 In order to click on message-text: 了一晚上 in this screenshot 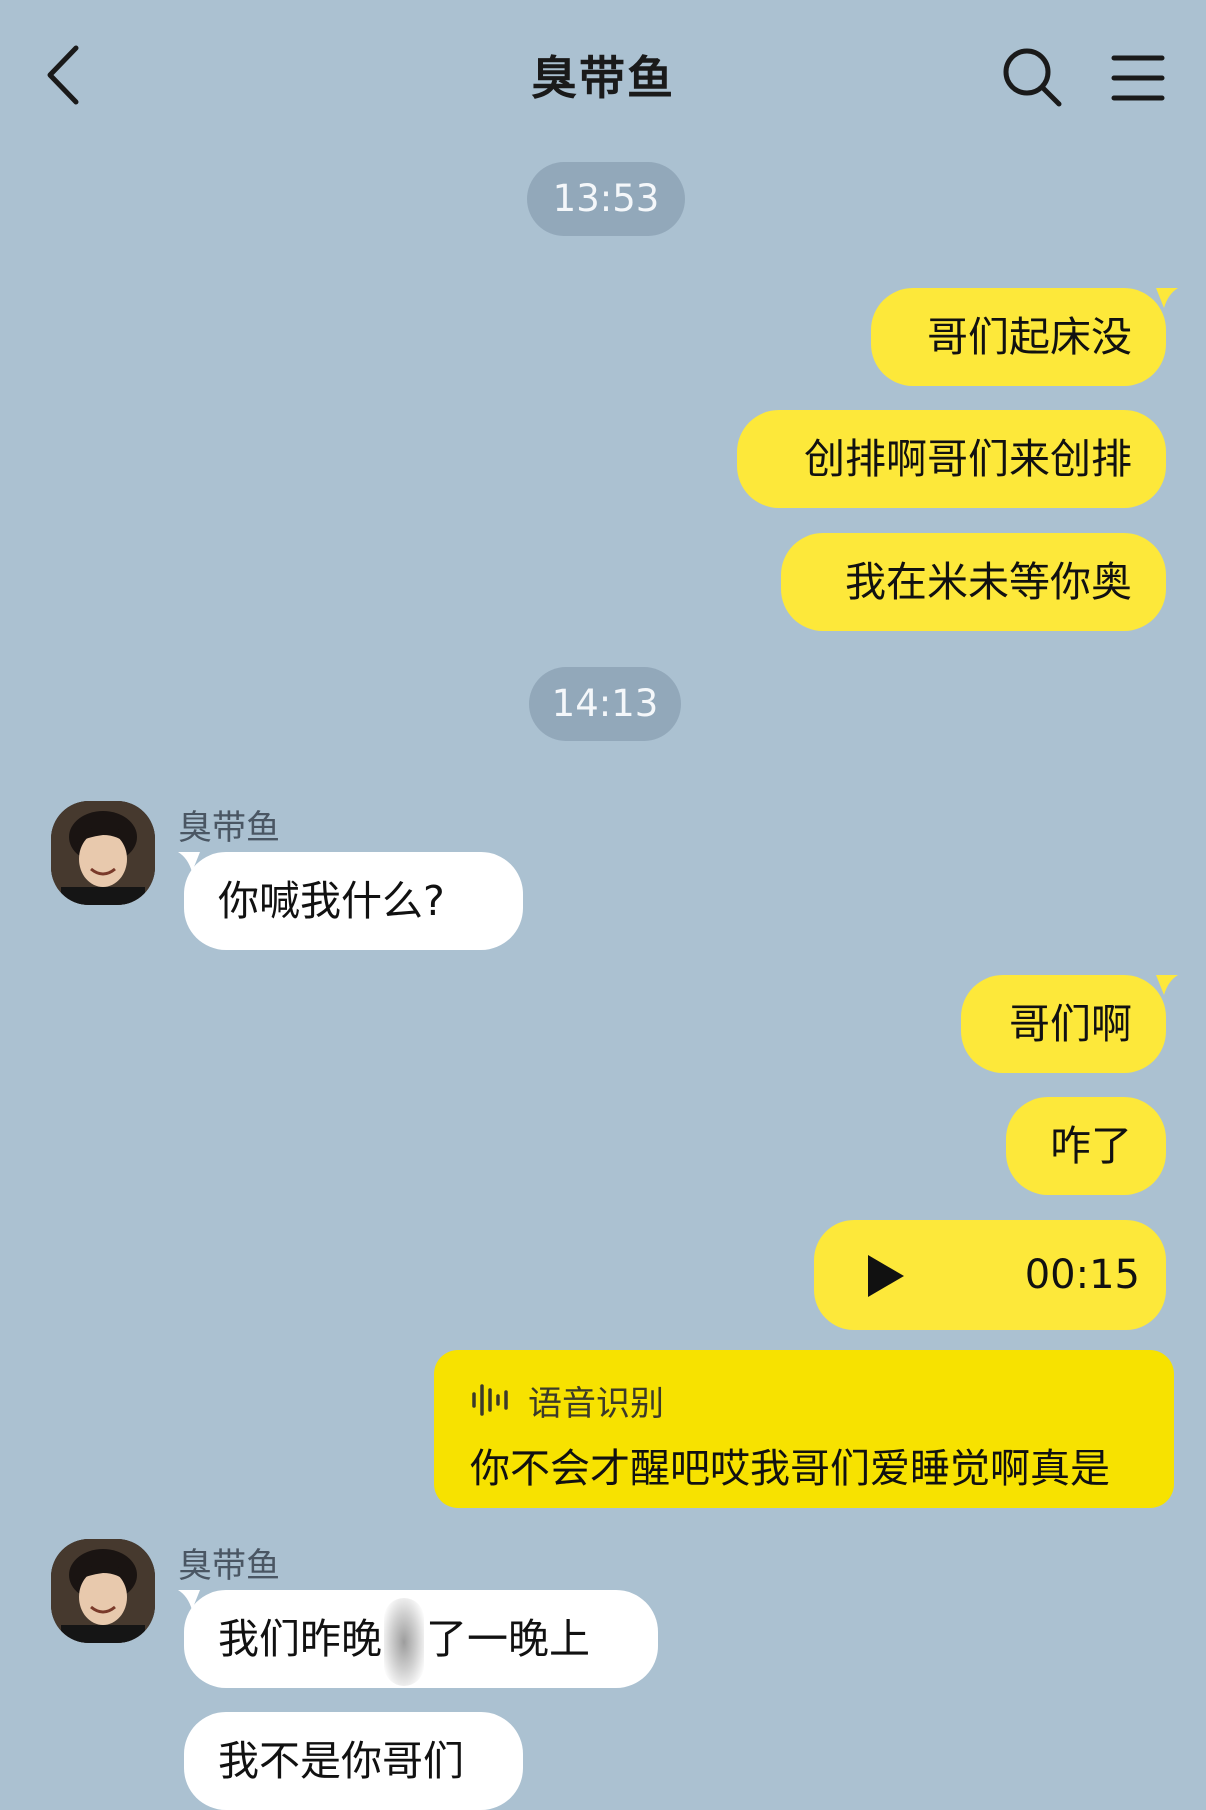, I will do `click(508, 1639)`.